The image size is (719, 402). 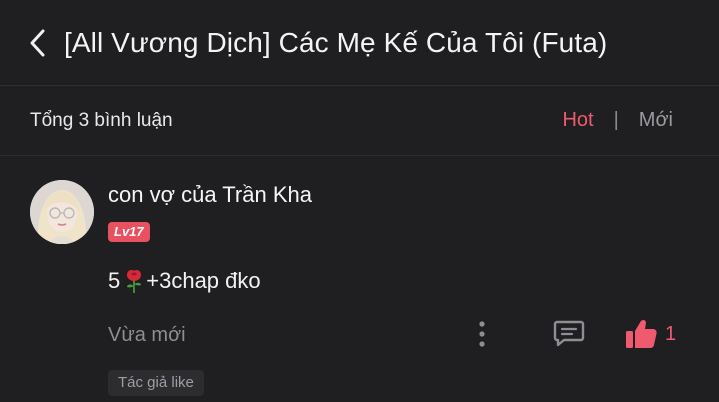 I want to click on avatar, so click(x=62, y=212).